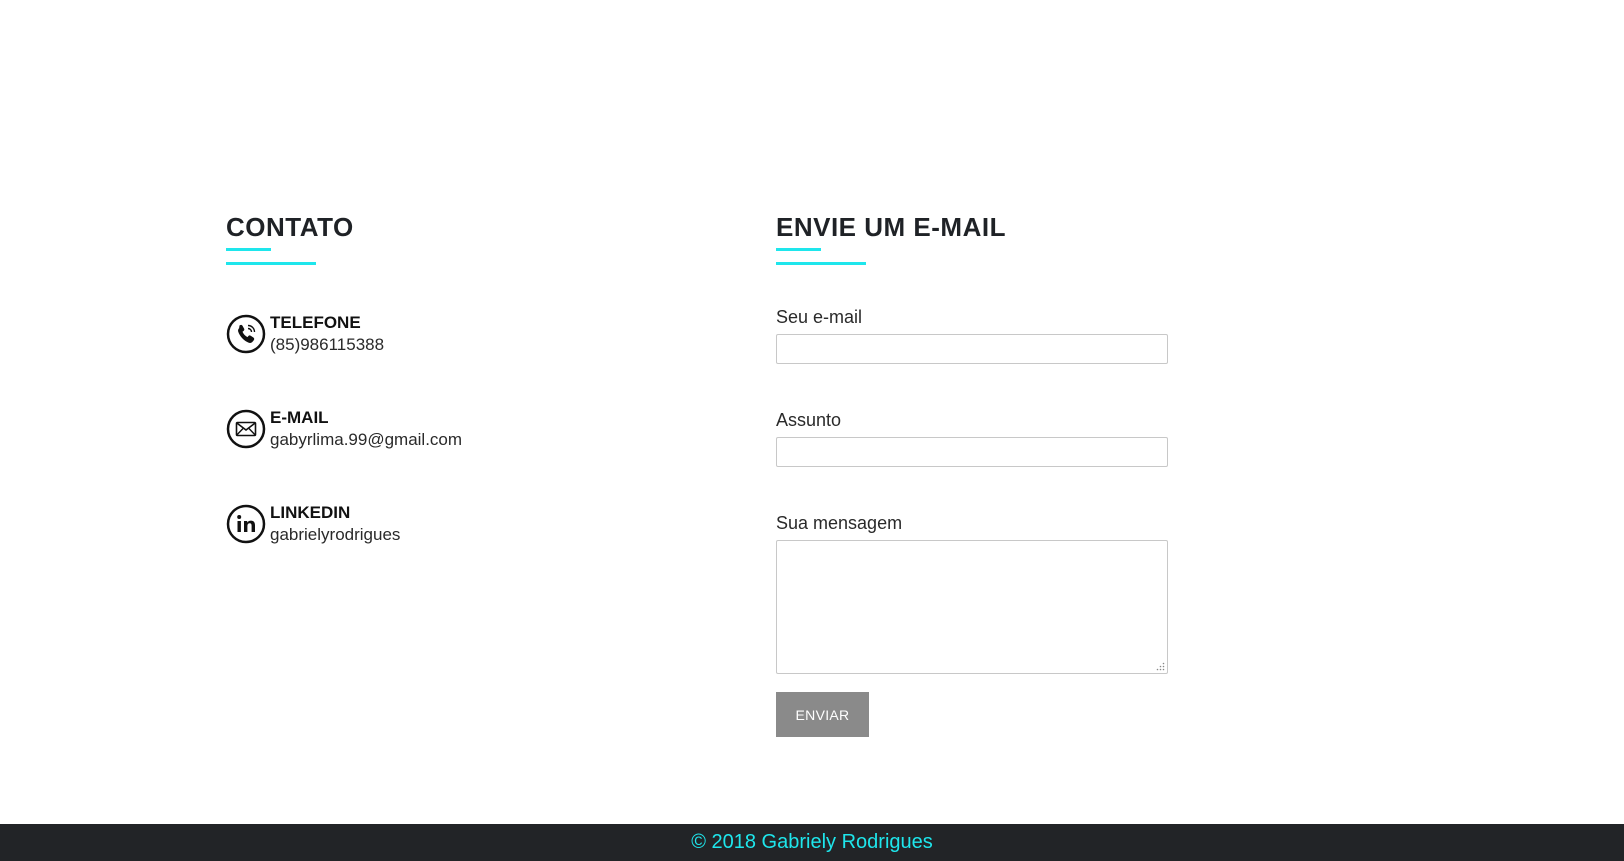 This screenshot has height=861, width=1624. Describe the element at coordinates (246, 429) in the screenshot. I see `mail-icon` at that location.